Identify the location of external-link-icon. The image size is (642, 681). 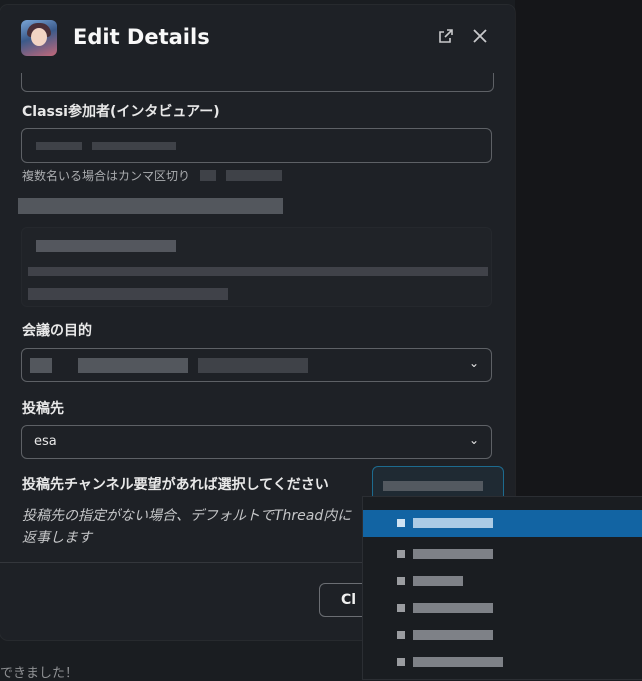
(446, 37).